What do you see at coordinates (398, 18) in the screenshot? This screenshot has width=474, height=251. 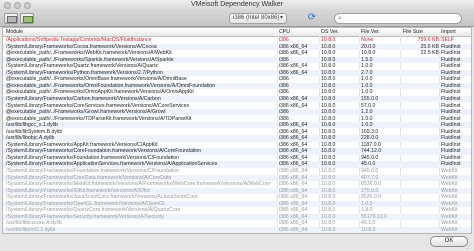 I see `search-input: ⌕` at bounding box center [398, 18].